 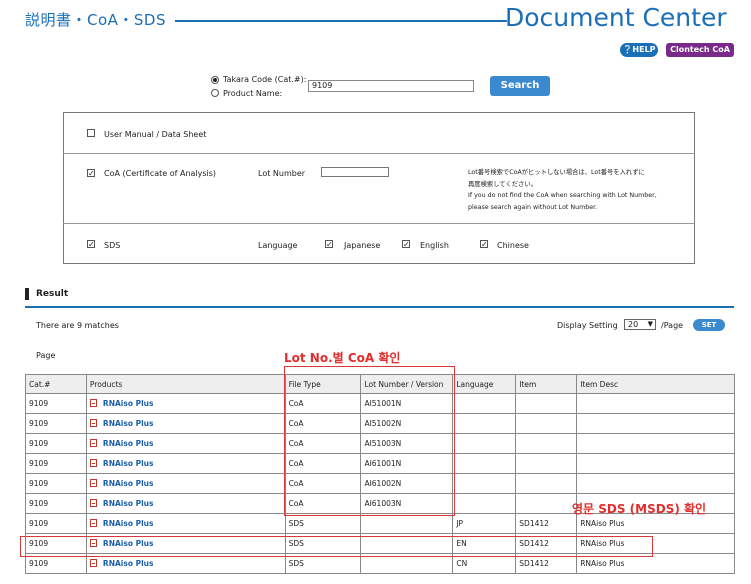 I want to click on radio-product-name-label: Product Name:, so click(x=253, y=93).